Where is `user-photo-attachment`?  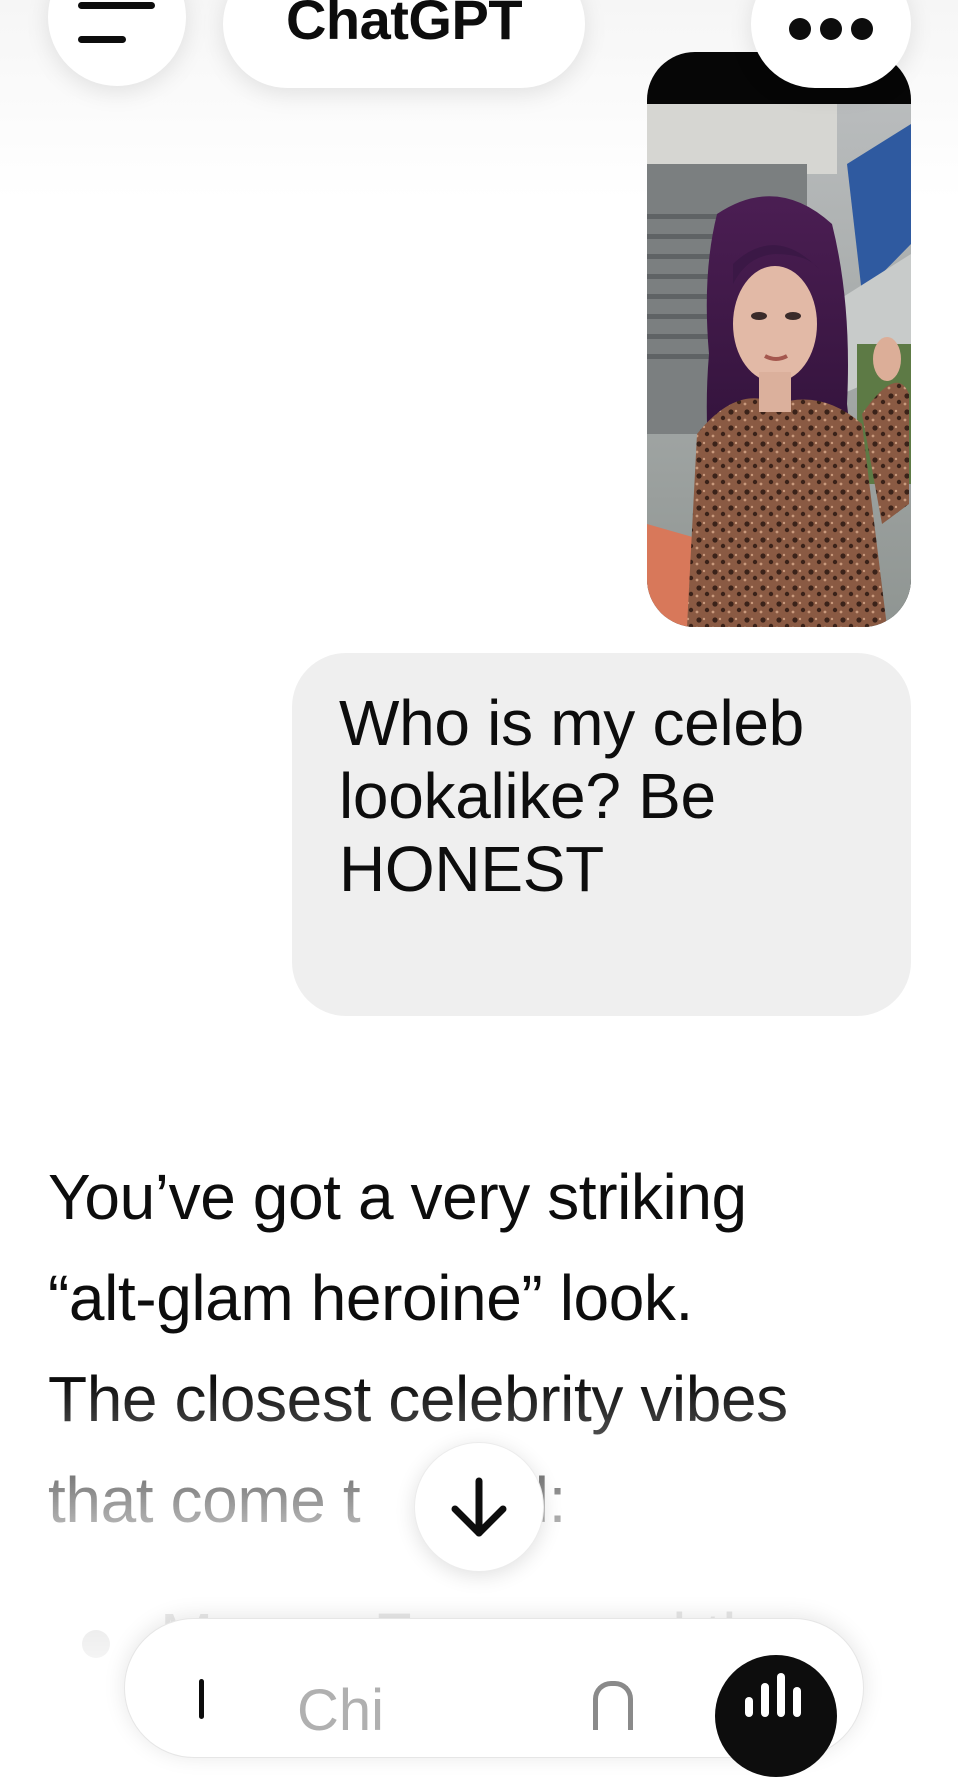
user-photo-attachment is located at coordinates (779, 339).